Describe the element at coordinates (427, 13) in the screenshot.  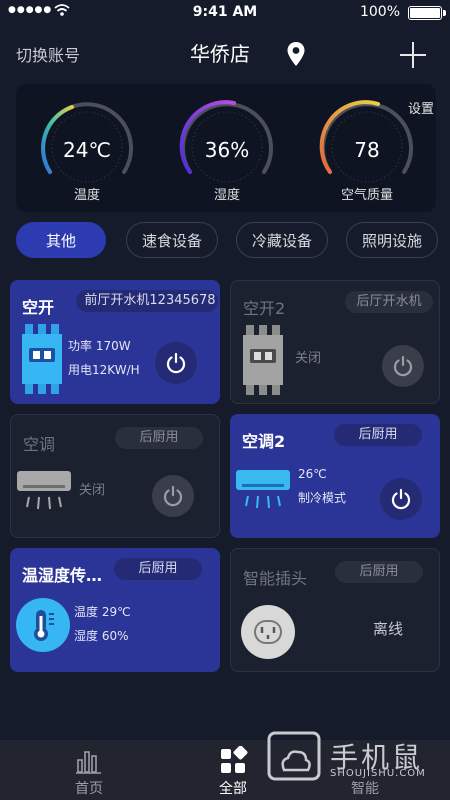
I see `battery-icon` at that location.